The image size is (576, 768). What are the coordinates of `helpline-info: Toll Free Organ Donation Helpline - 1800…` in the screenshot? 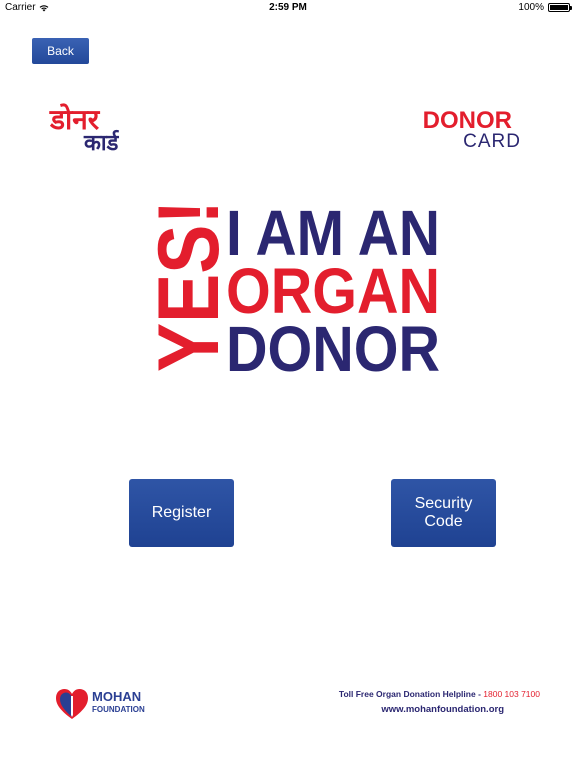 It's located at (420, 694).